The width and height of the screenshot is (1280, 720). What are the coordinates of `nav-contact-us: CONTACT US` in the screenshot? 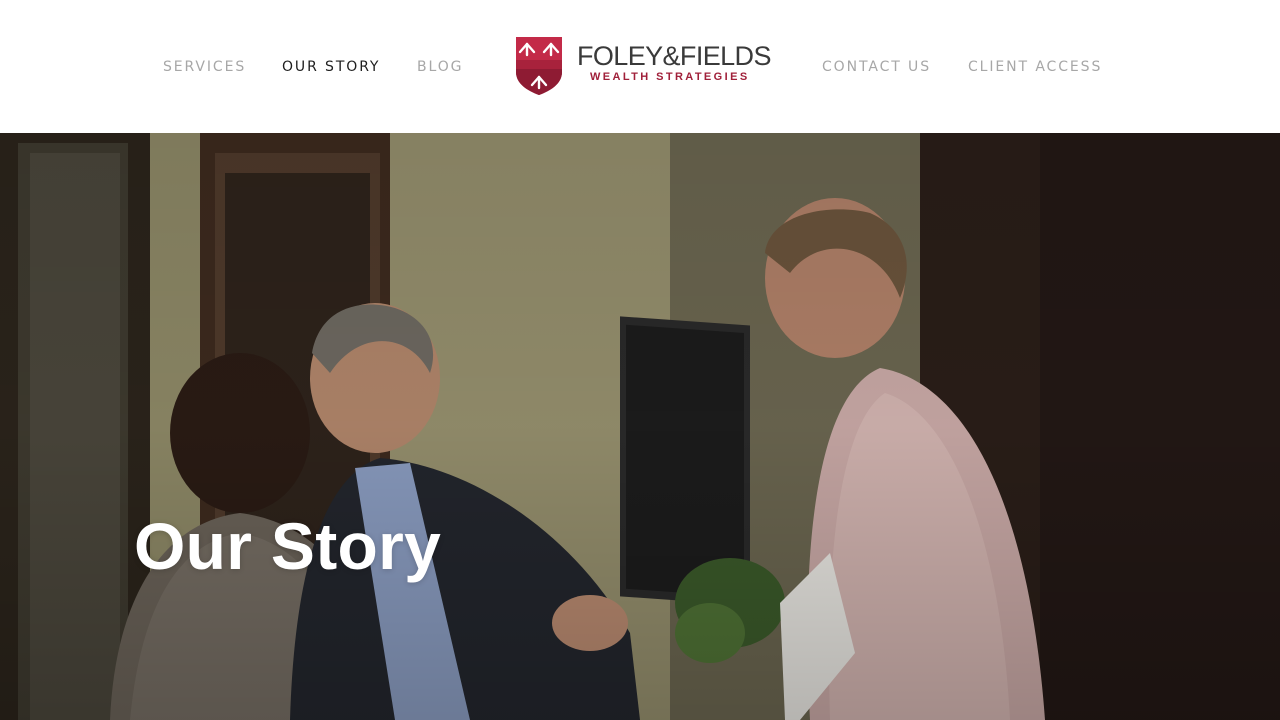 It's located at (876, 67).